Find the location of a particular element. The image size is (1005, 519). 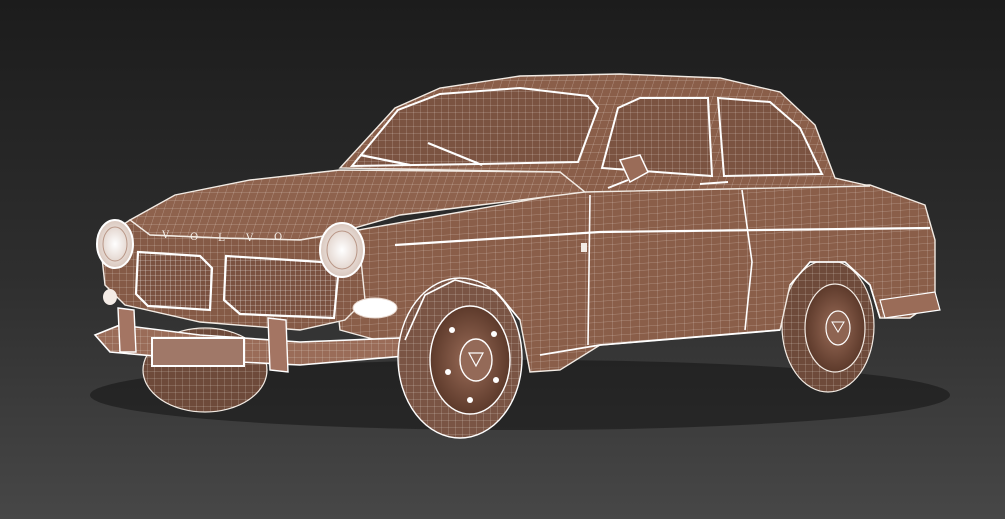

grille-right is located at coordinates (281, 287).